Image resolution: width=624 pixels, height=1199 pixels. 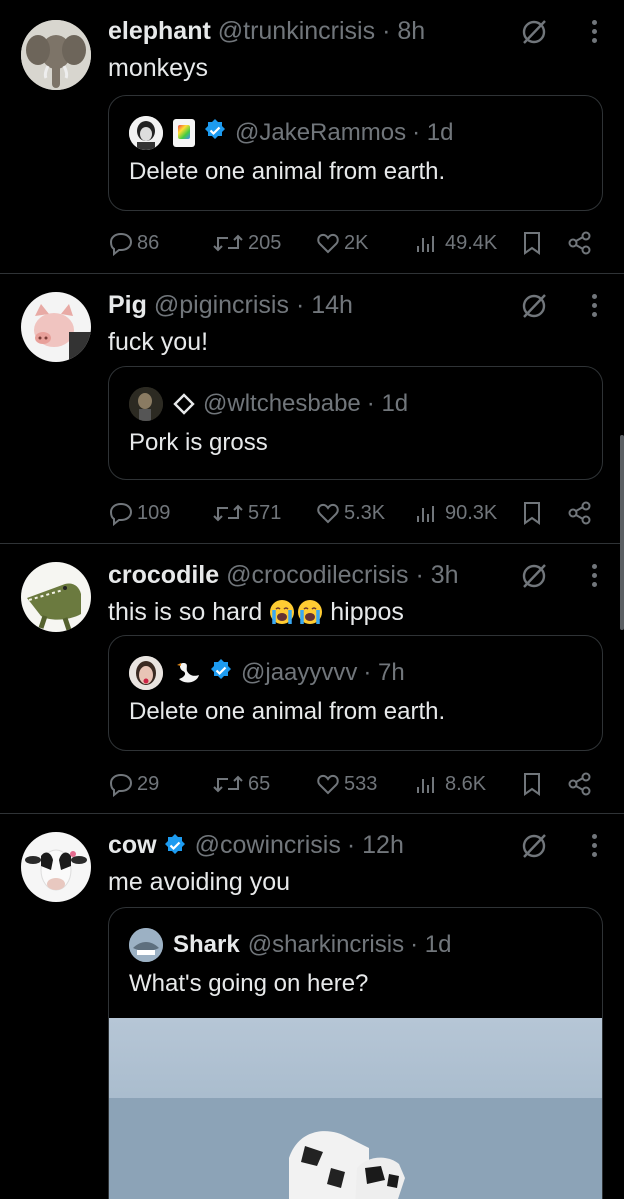 What do you see at coordinates (163, 575) in the screenshot?
I see `author-name: crocodile` at bounding box center [163, 575].